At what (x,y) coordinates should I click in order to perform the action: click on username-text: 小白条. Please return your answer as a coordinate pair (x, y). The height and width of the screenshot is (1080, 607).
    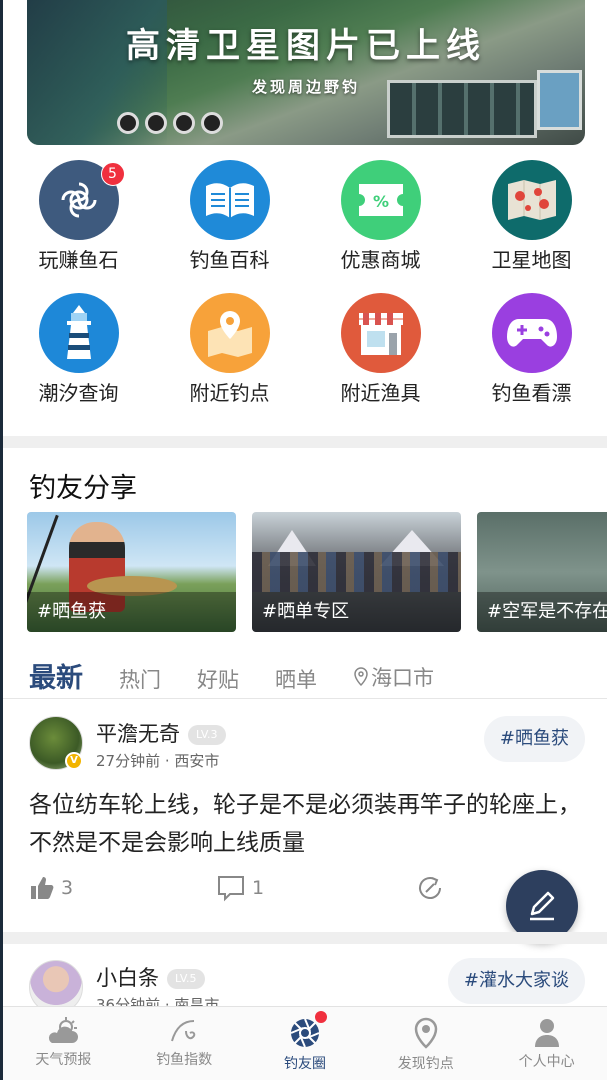
    Looking at the image, I should click on (127, 978).